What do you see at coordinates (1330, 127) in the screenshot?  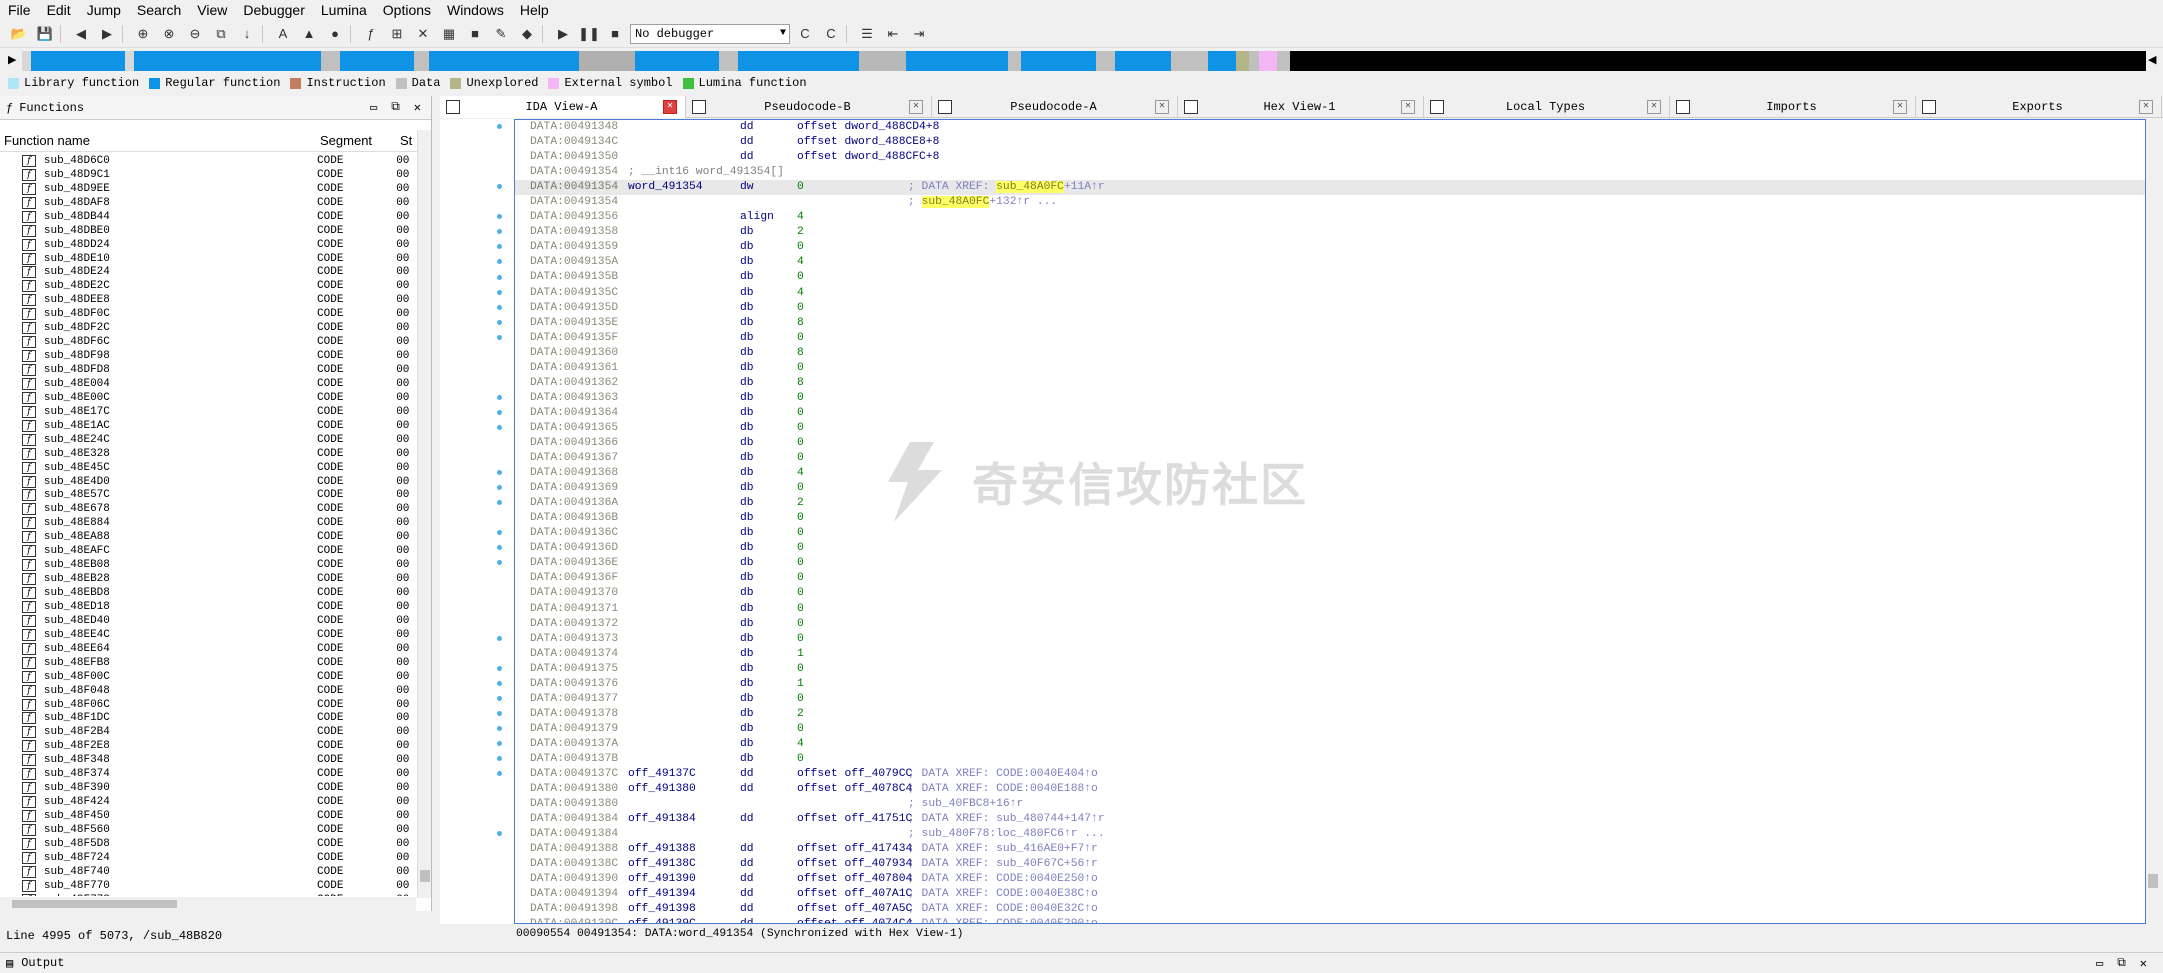 I see `code-line: DATA:00491348 dd offset dword_488CD4+8` at bounding box center [1330, 127].